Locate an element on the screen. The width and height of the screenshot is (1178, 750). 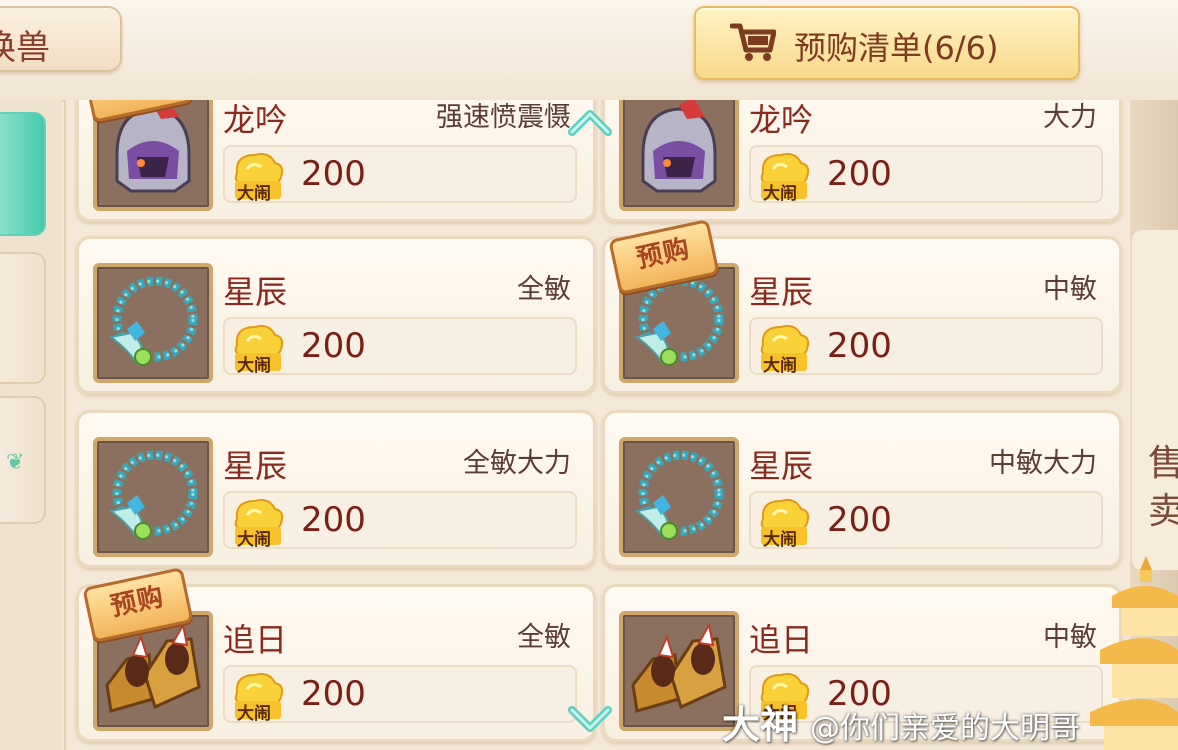
item-card: 预购 星辰 中敏 大闹 200 is located at coordinates (862, 306).